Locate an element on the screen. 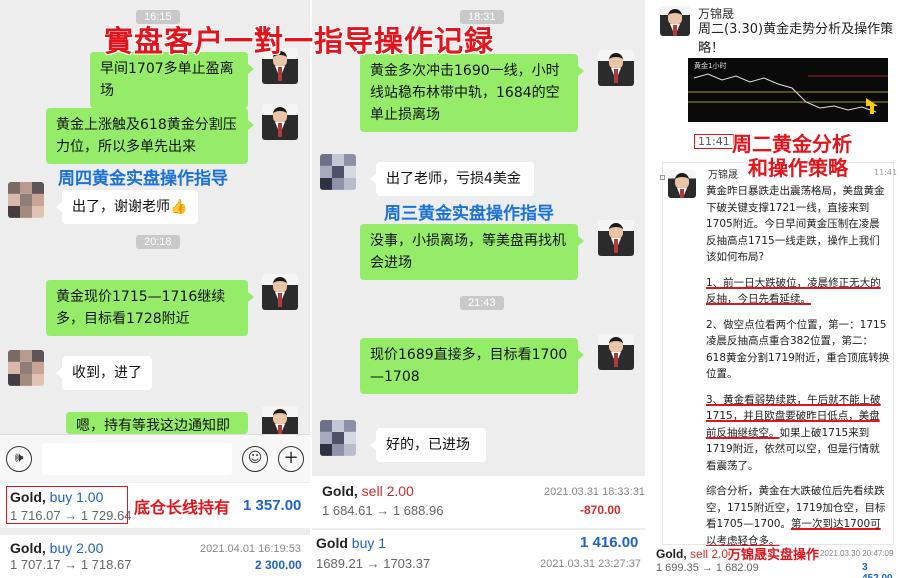 This screenshot has height=578, width=900. trade-symbol: Gold, buy 2.00 is located at coordinates (57, 548).